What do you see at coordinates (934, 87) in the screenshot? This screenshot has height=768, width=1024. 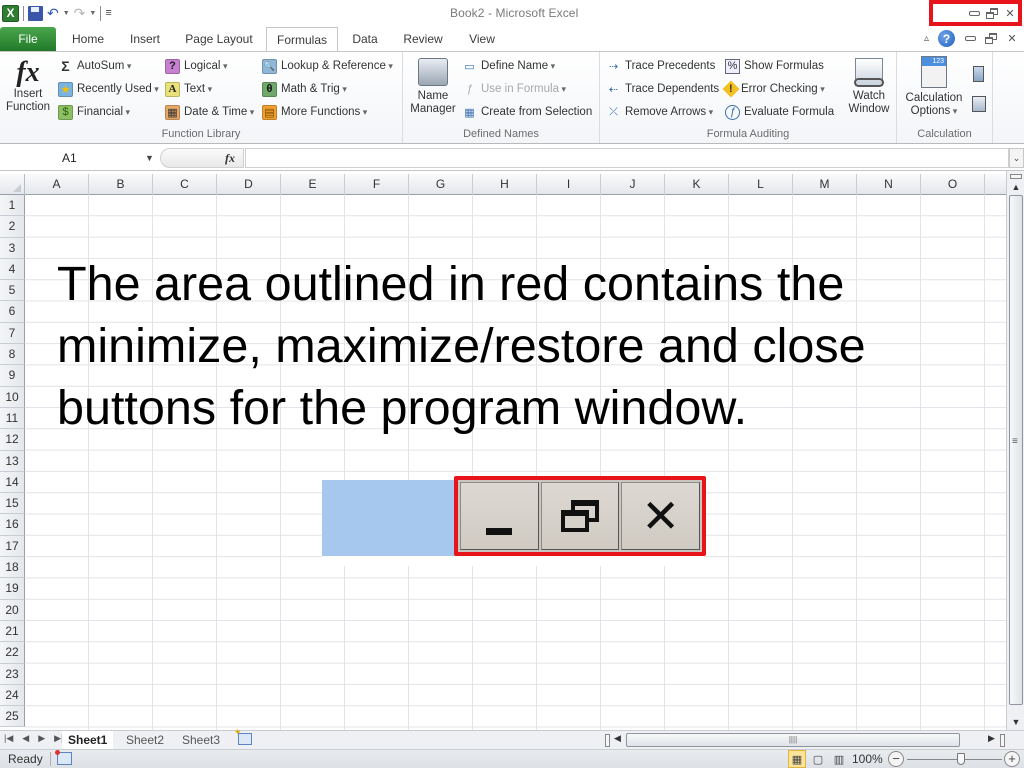 I see `calculation-options-button: 123 Calculation Options` at bounding box center [934, 87].